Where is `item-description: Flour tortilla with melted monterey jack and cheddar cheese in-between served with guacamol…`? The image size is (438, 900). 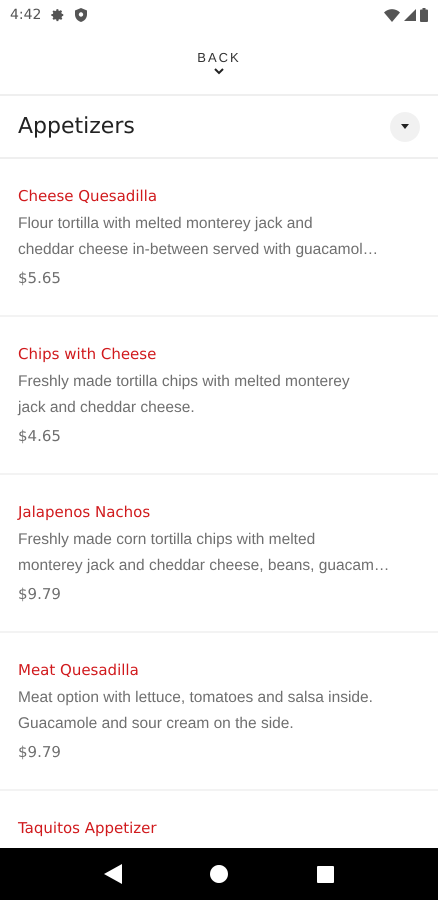
item-description: Flour tortilla with melted monterey jack and cheddar cheese in-between served with guacamol… is located at coordinates (198, 237).